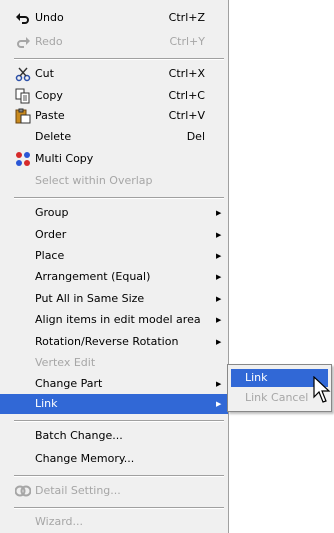 This screenshot has width=334, height=533. What do you see at coordinates (114, 213) in the screenshot?
I see `menu-item-group: Group ▶` at bounding box center [114, 213].